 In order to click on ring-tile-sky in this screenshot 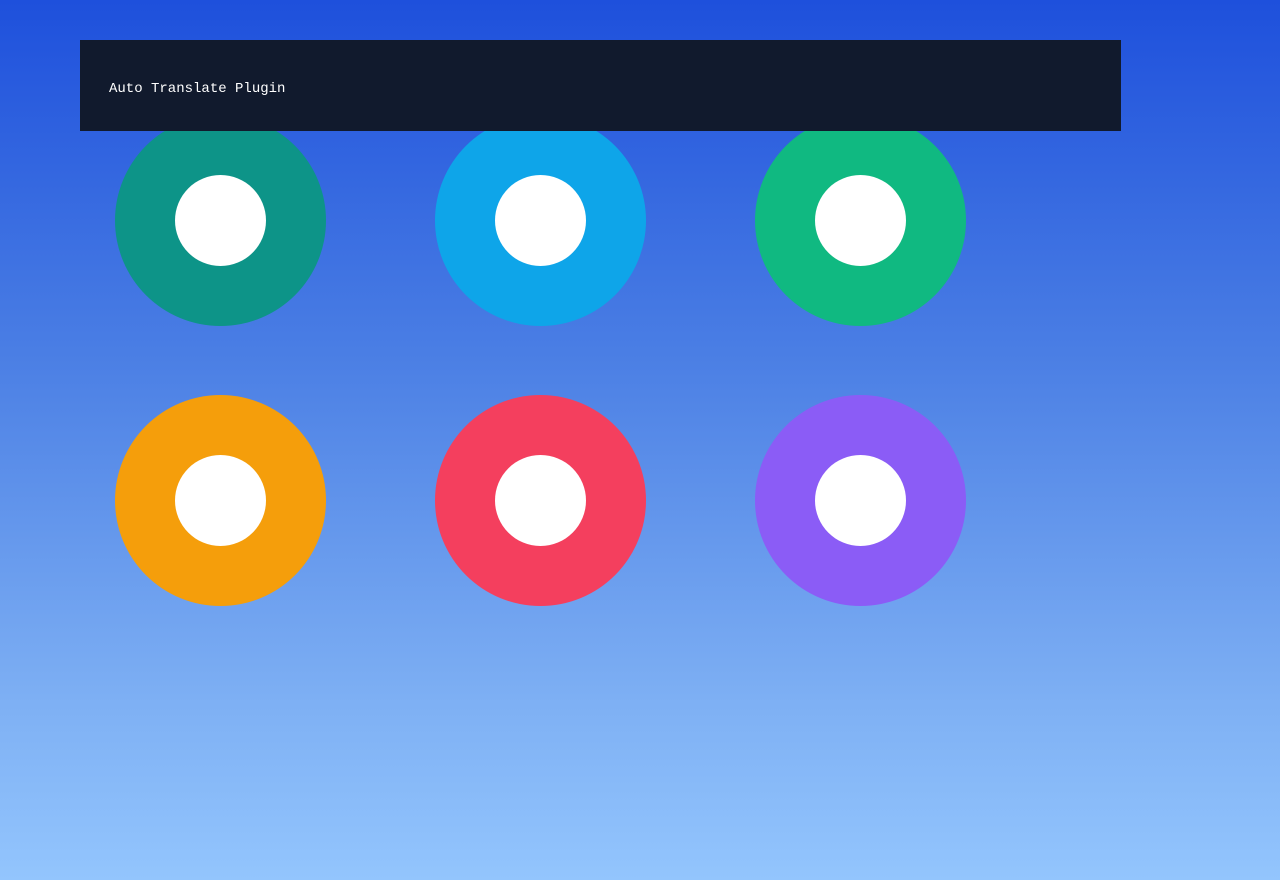, I will do `click(540, 220)`.